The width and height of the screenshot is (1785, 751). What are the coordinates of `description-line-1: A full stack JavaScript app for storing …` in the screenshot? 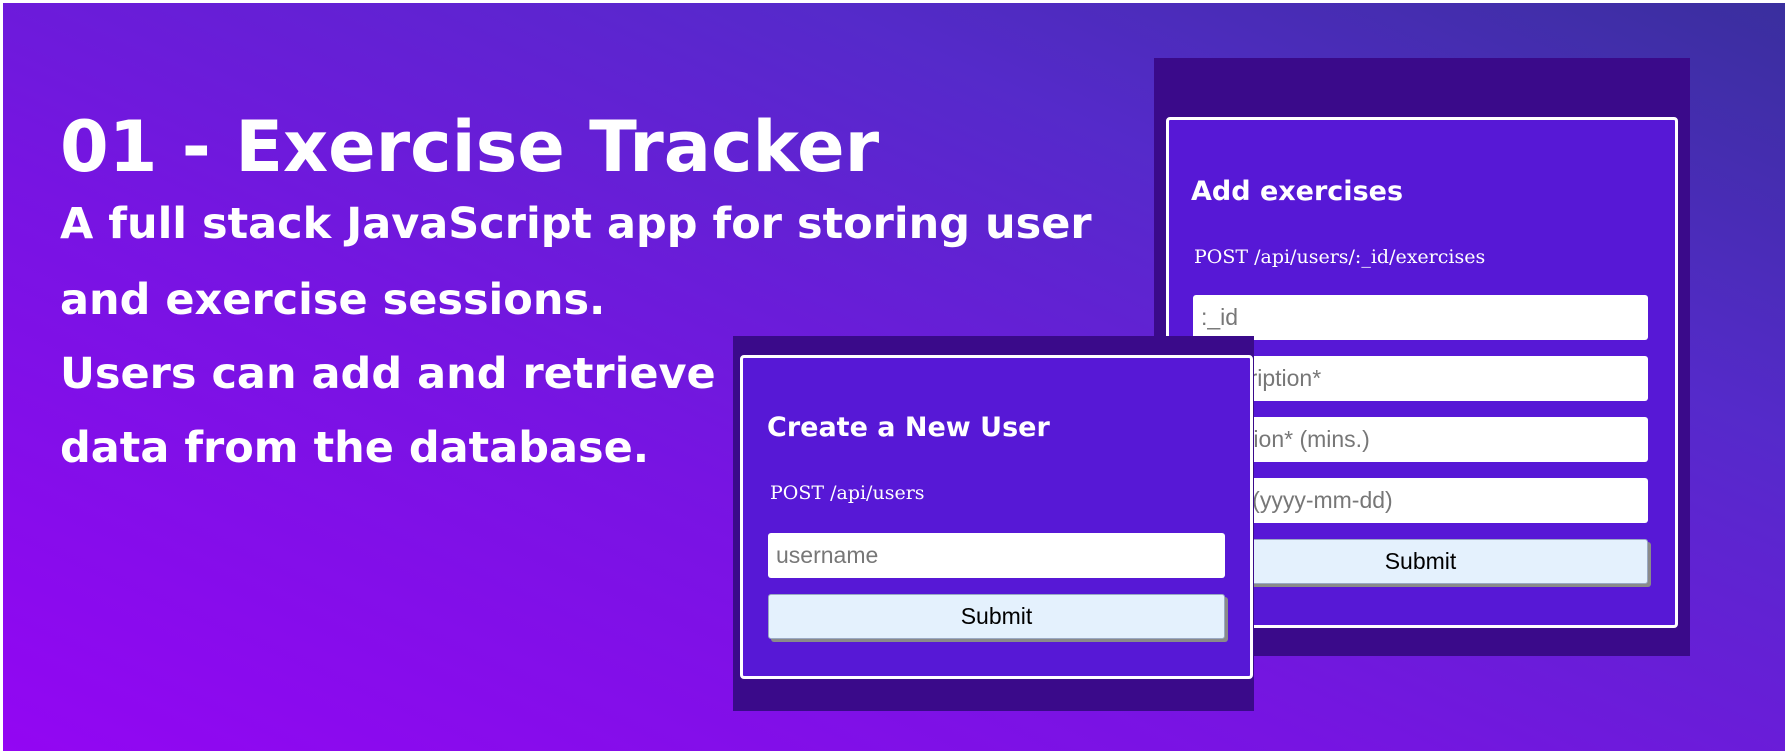 It's located at (576, 224).